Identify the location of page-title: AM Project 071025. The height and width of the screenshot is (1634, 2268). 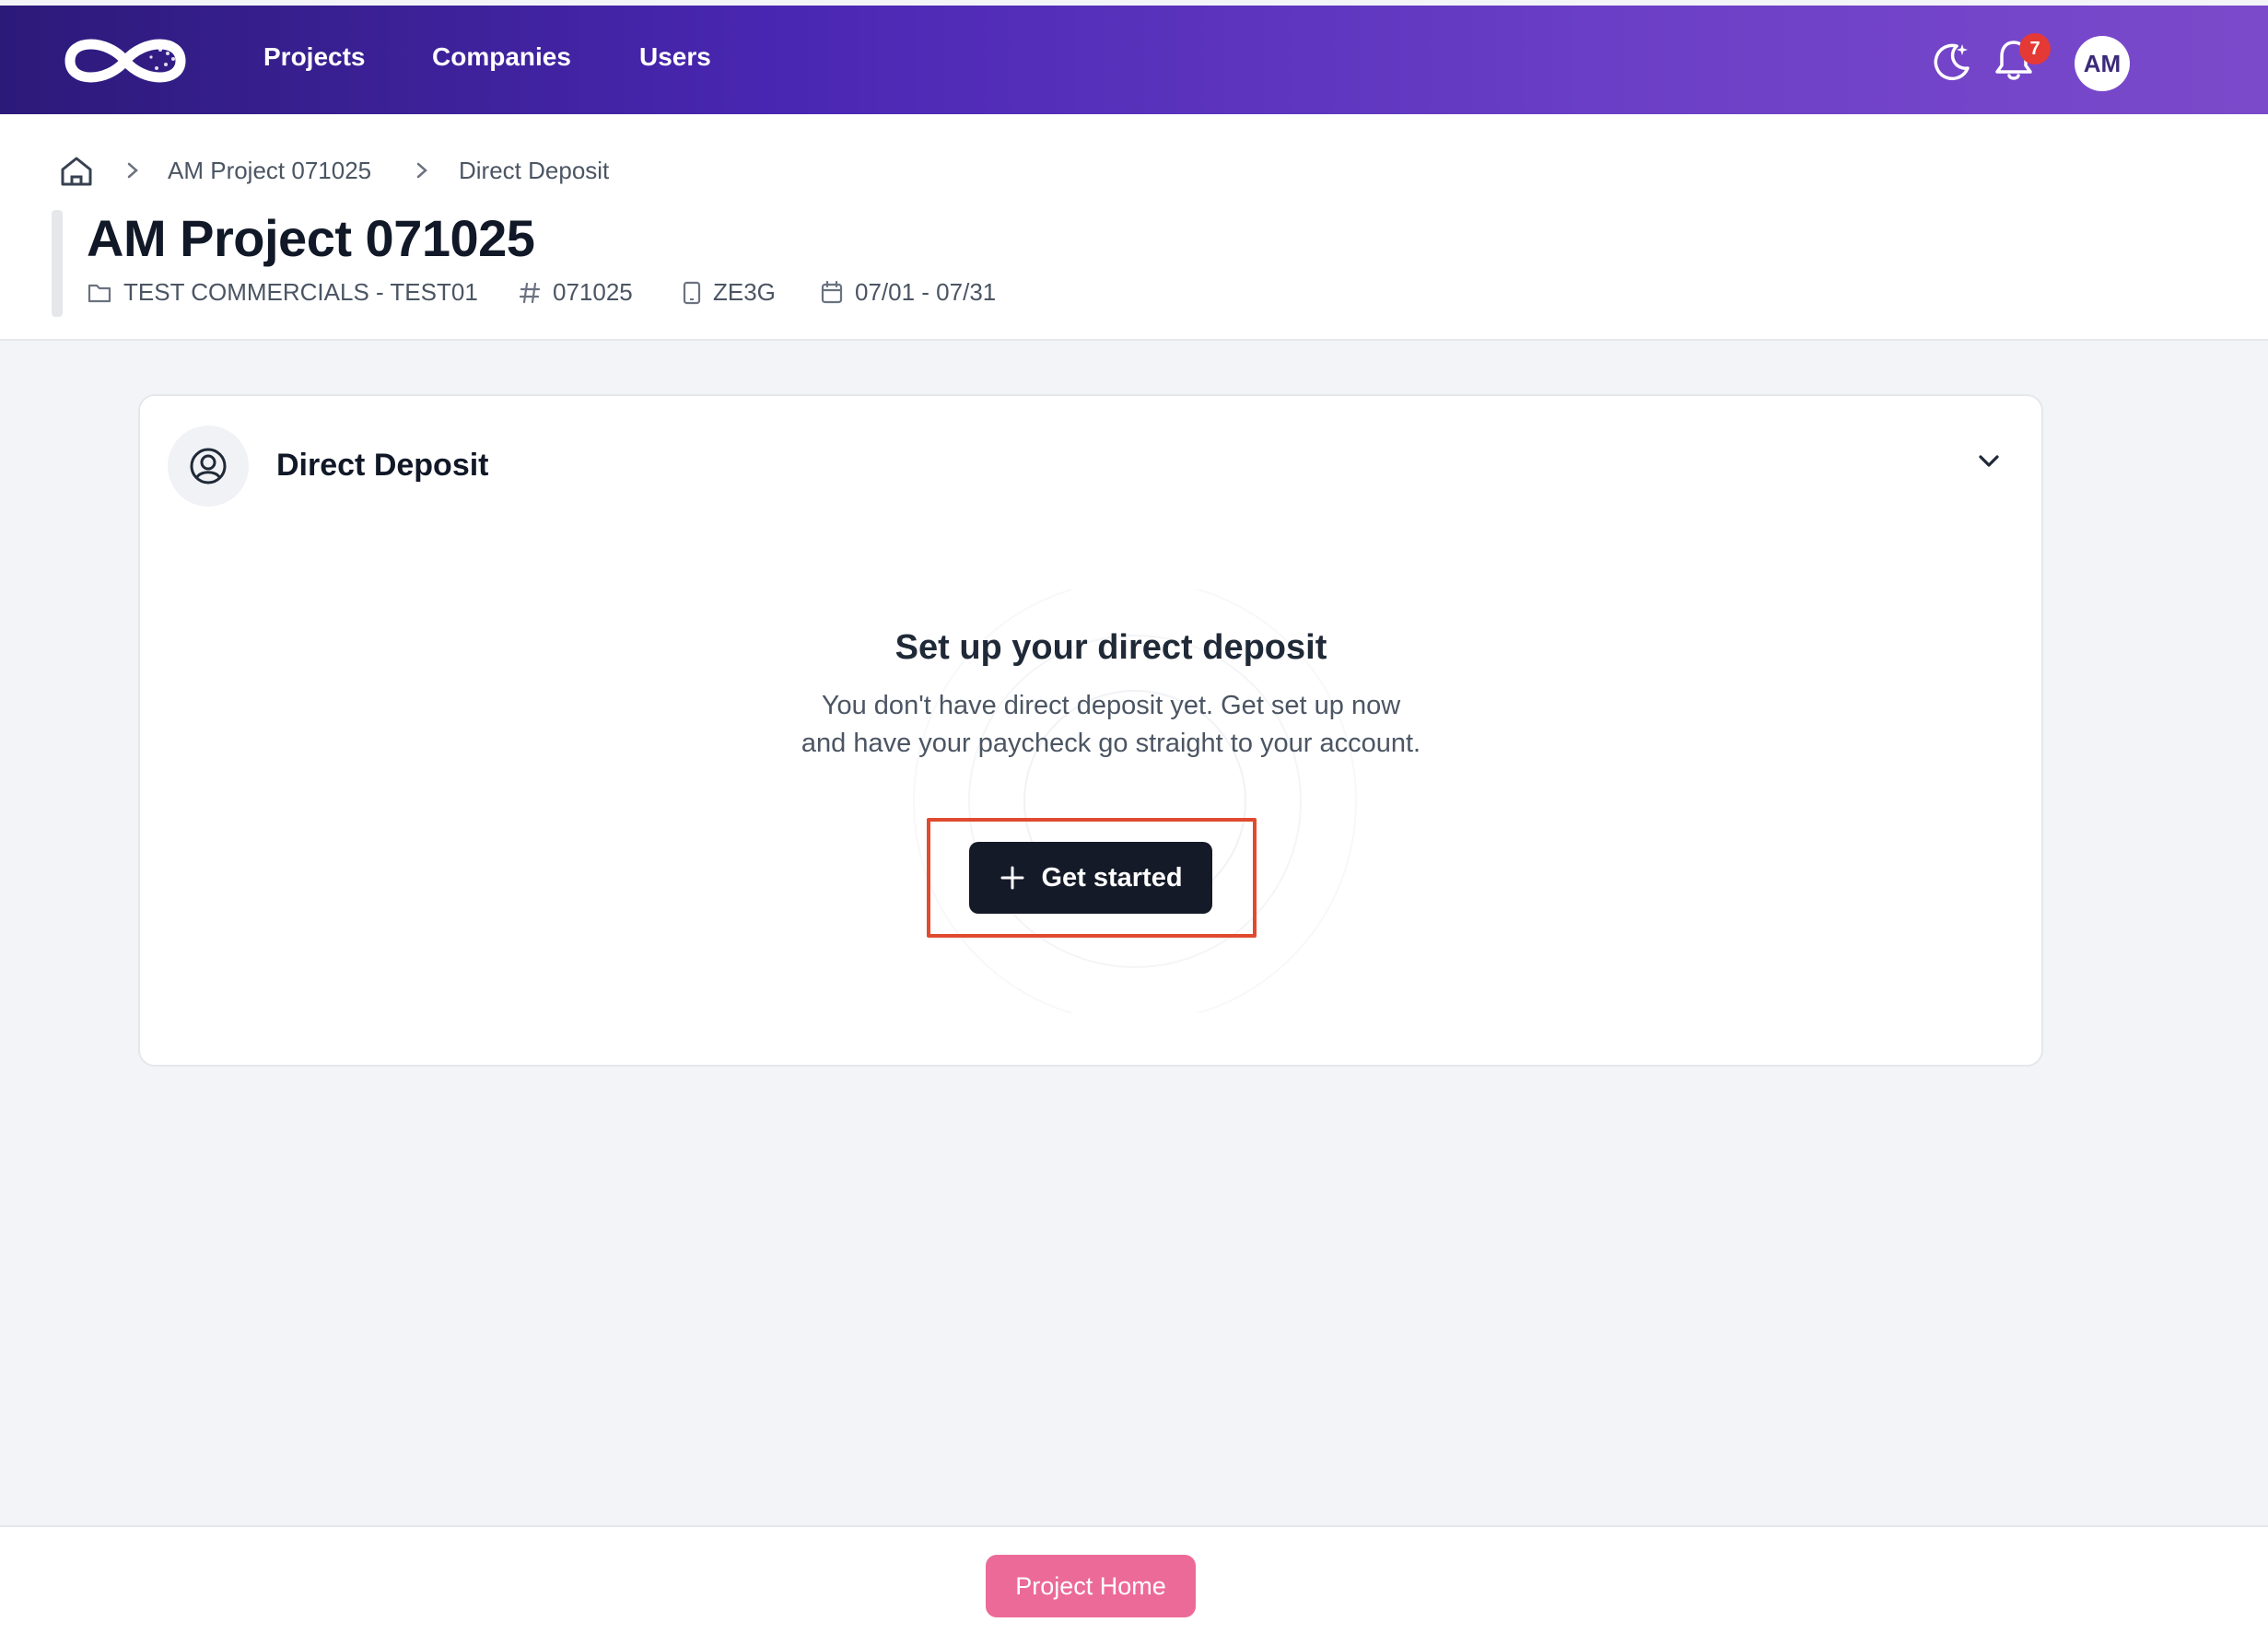
(311, 238).